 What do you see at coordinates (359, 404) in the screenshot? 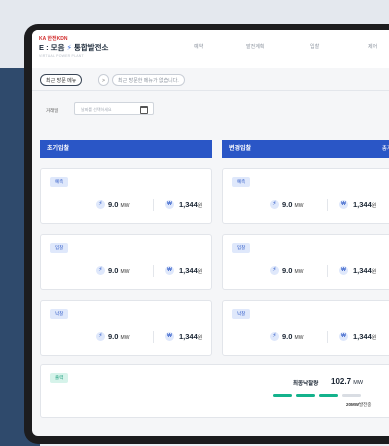
I see `output-caption: 20MW발전중` at bounding box center [359, 404].